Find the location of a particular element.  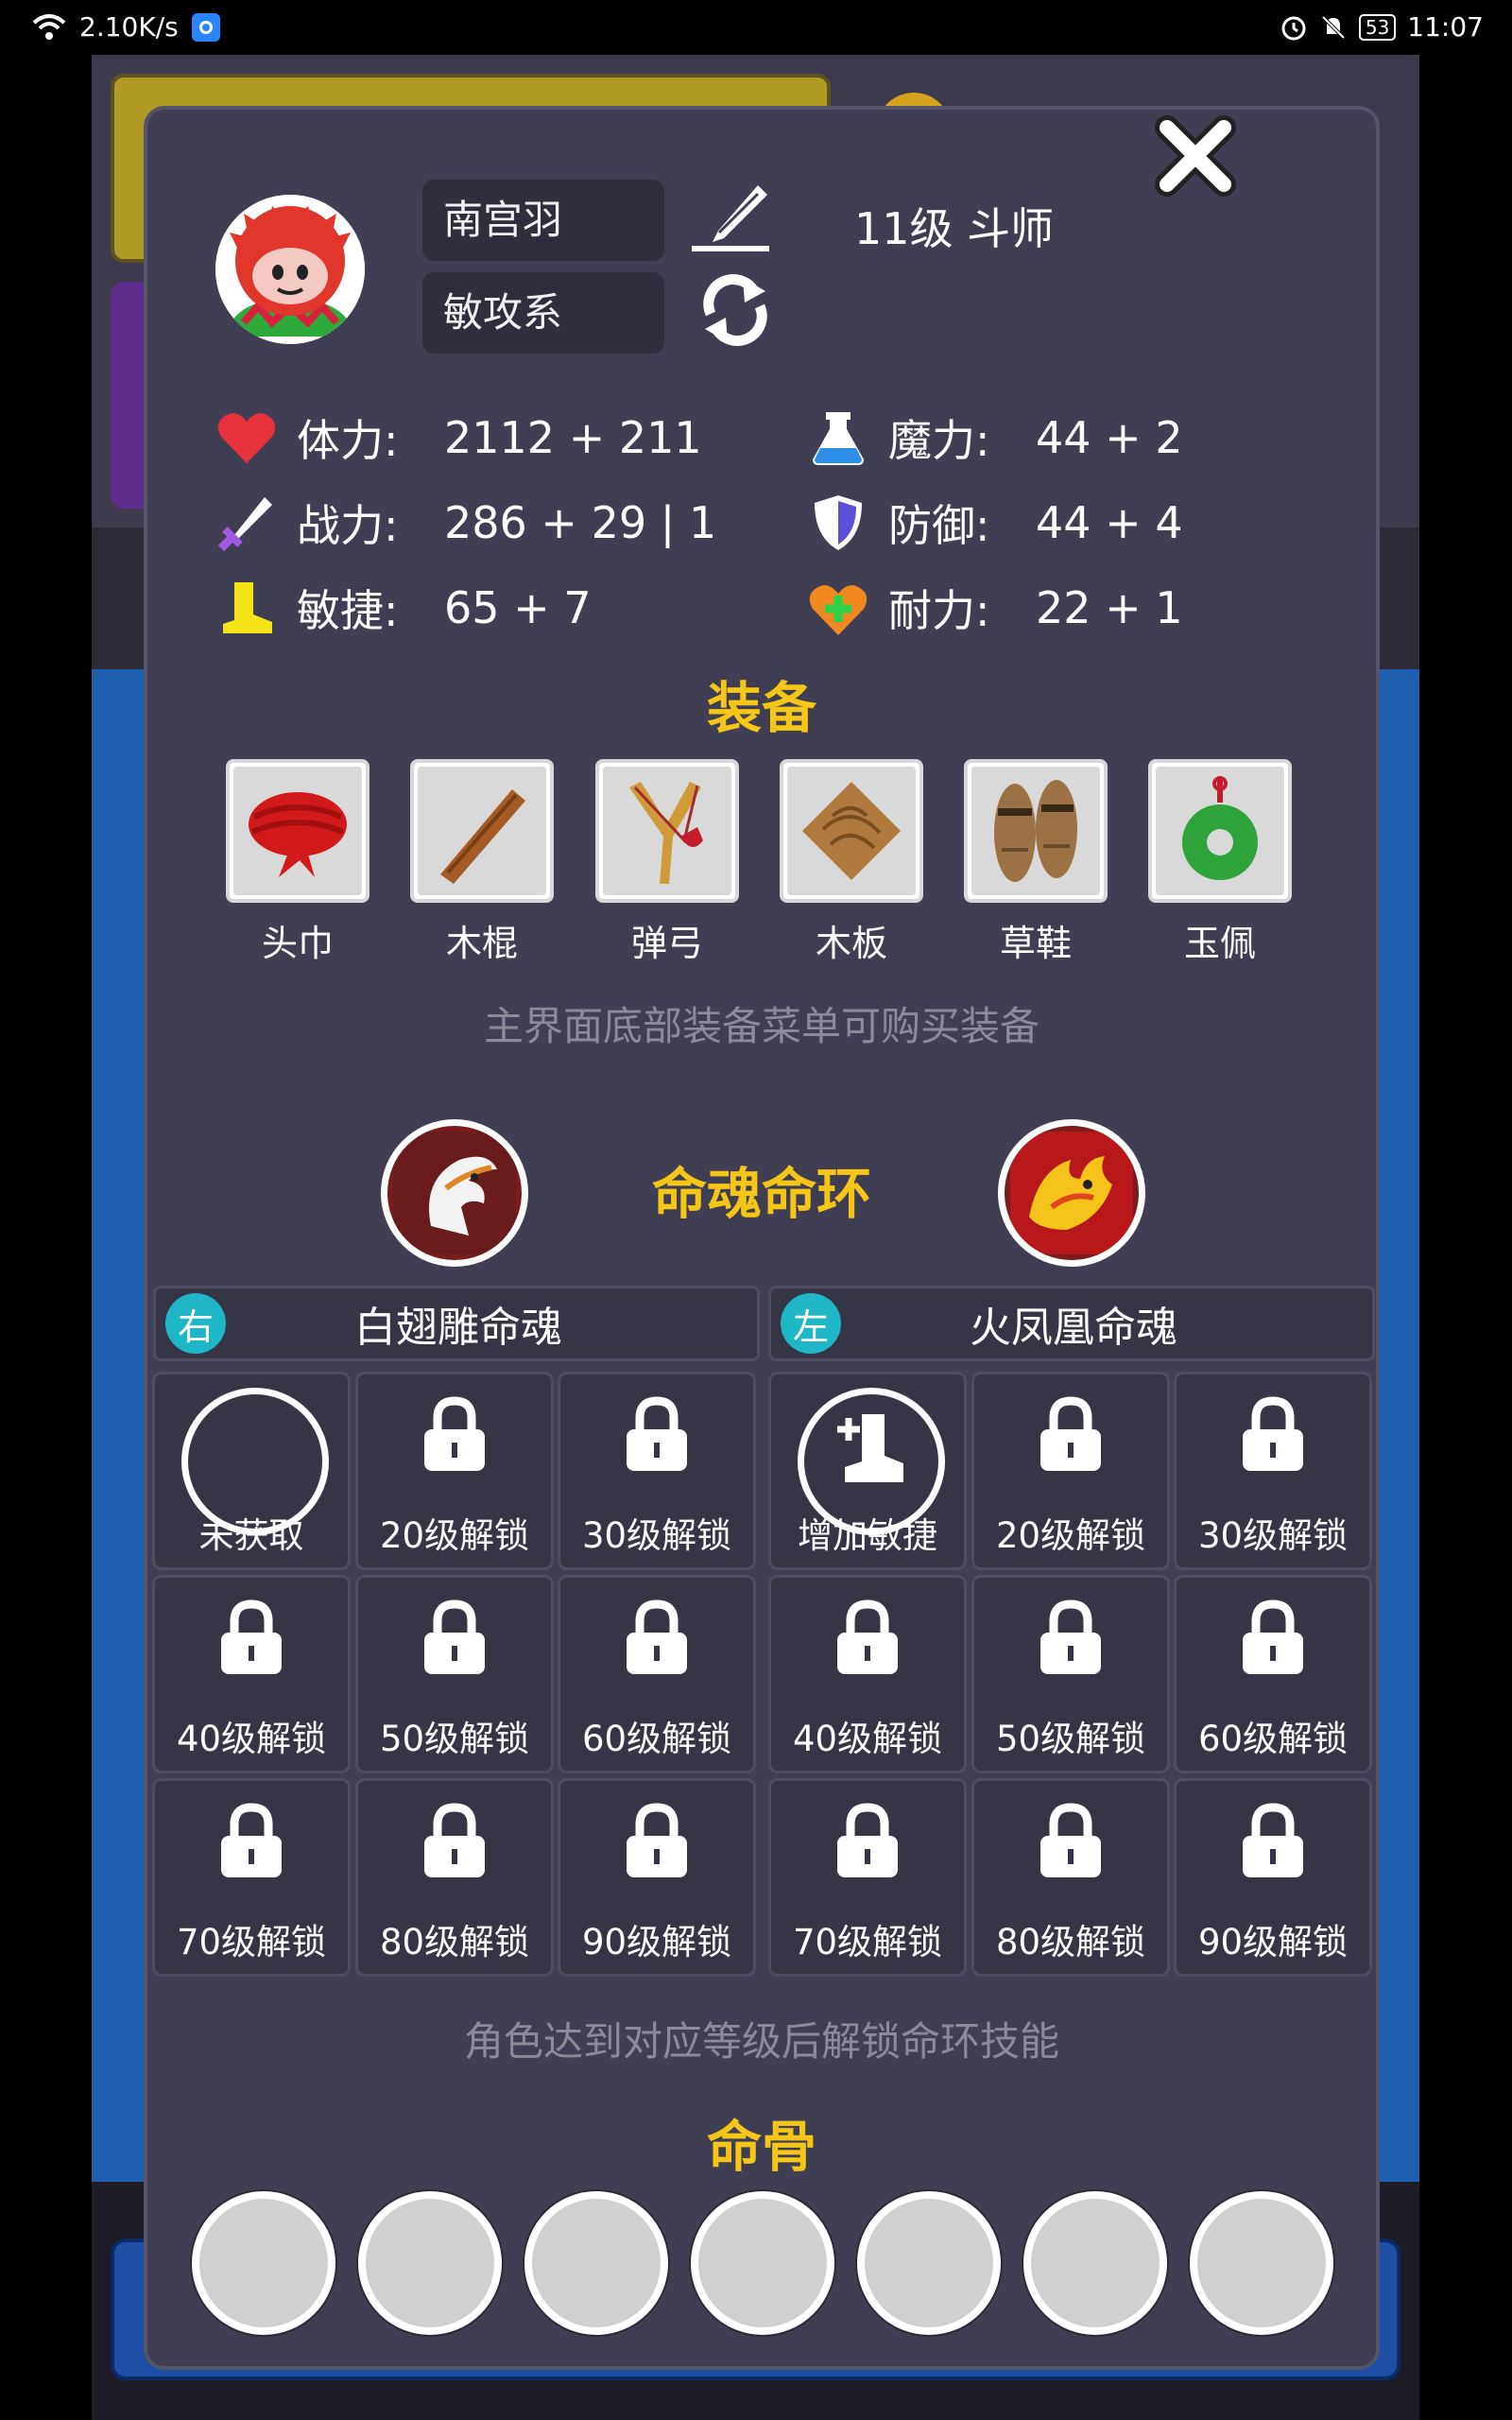

equipment-title: 装备 is located at coordinates (761, 708).